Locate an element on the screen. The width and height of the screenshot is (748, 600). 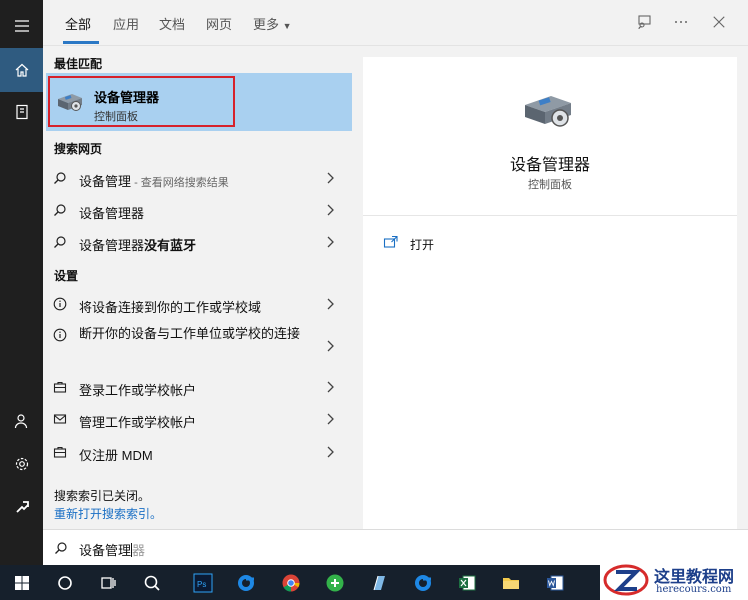
settings-item-label: 登录工作或学校帐户 is located at coordinates (138, 390).